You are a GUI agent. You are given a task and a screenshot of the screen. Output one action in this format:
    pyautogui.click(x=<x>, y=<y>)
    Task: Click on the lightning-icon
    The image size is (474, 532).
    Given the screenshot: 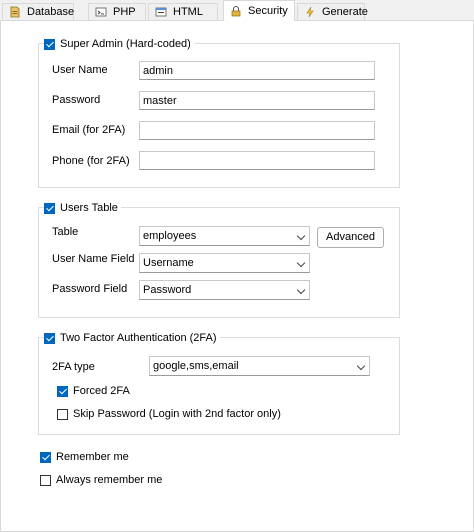 What is the action you would take?
    pyautogui.click(x=310, y=12)
    